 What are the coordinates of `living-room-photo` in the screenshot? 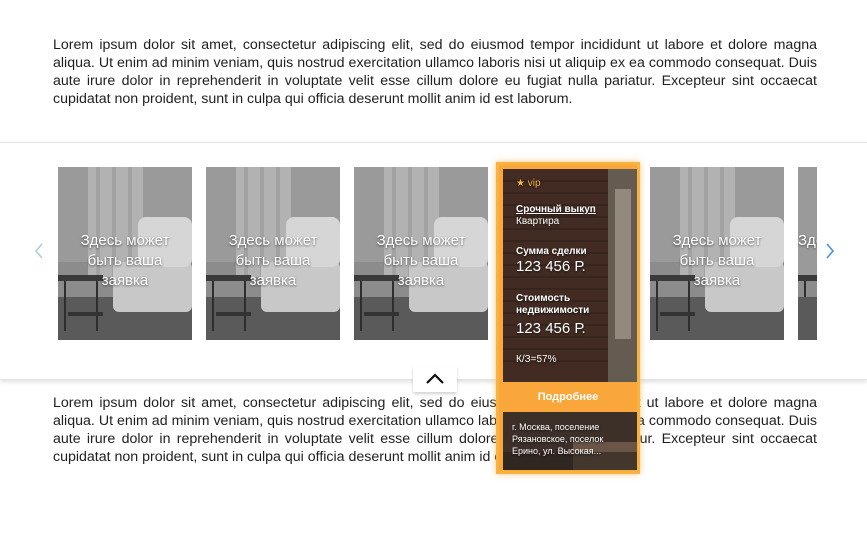 It's located at (807, 253).